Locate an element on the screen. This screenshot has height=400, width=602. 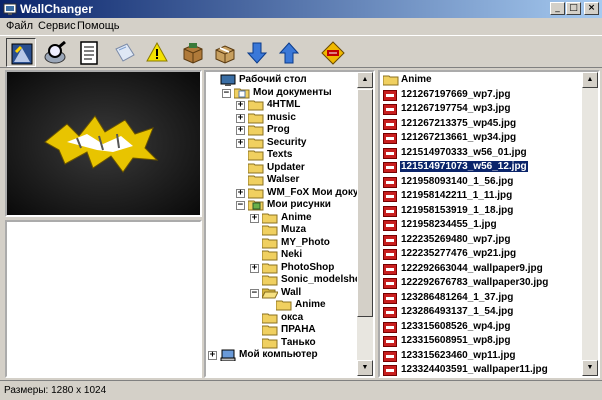
menu-service: Сервис is located at coordinates (57, 26).